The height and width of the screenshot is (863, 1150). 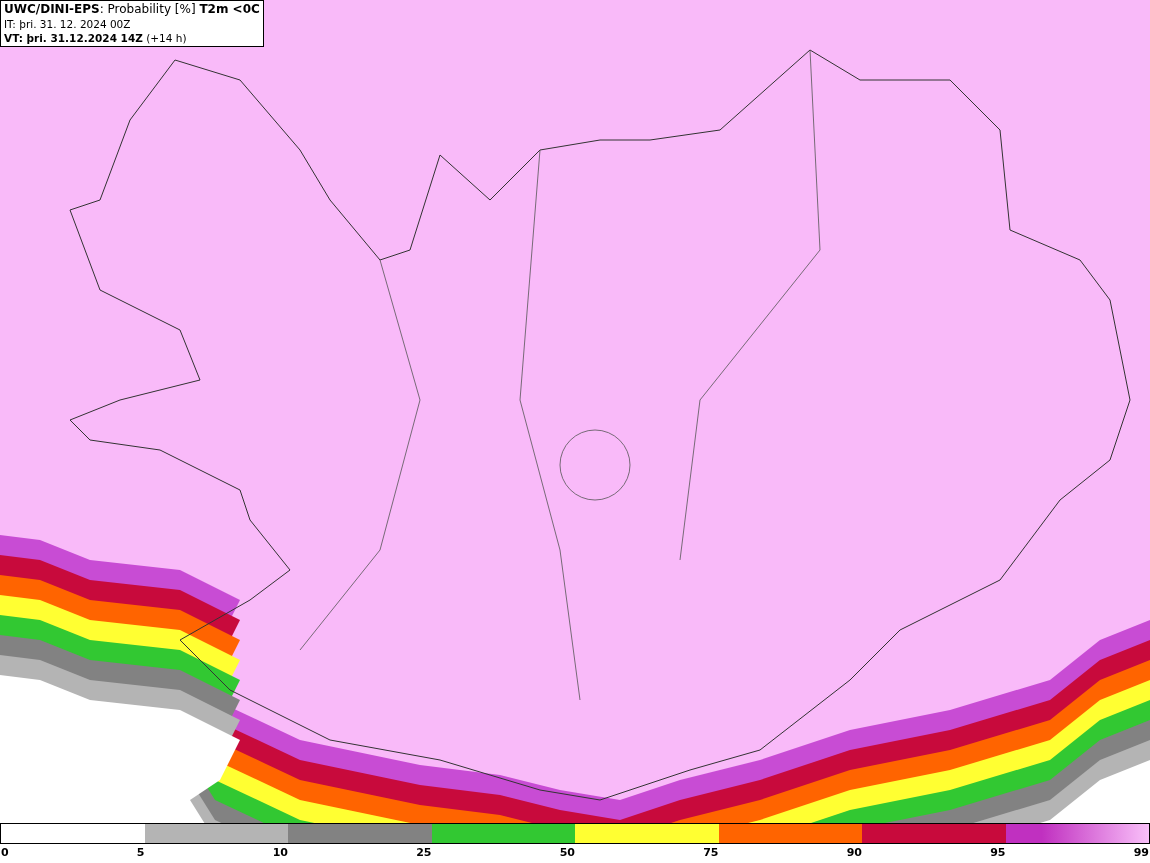 I want to click on scale-tick-label: 95, so click(x=998, y=853).